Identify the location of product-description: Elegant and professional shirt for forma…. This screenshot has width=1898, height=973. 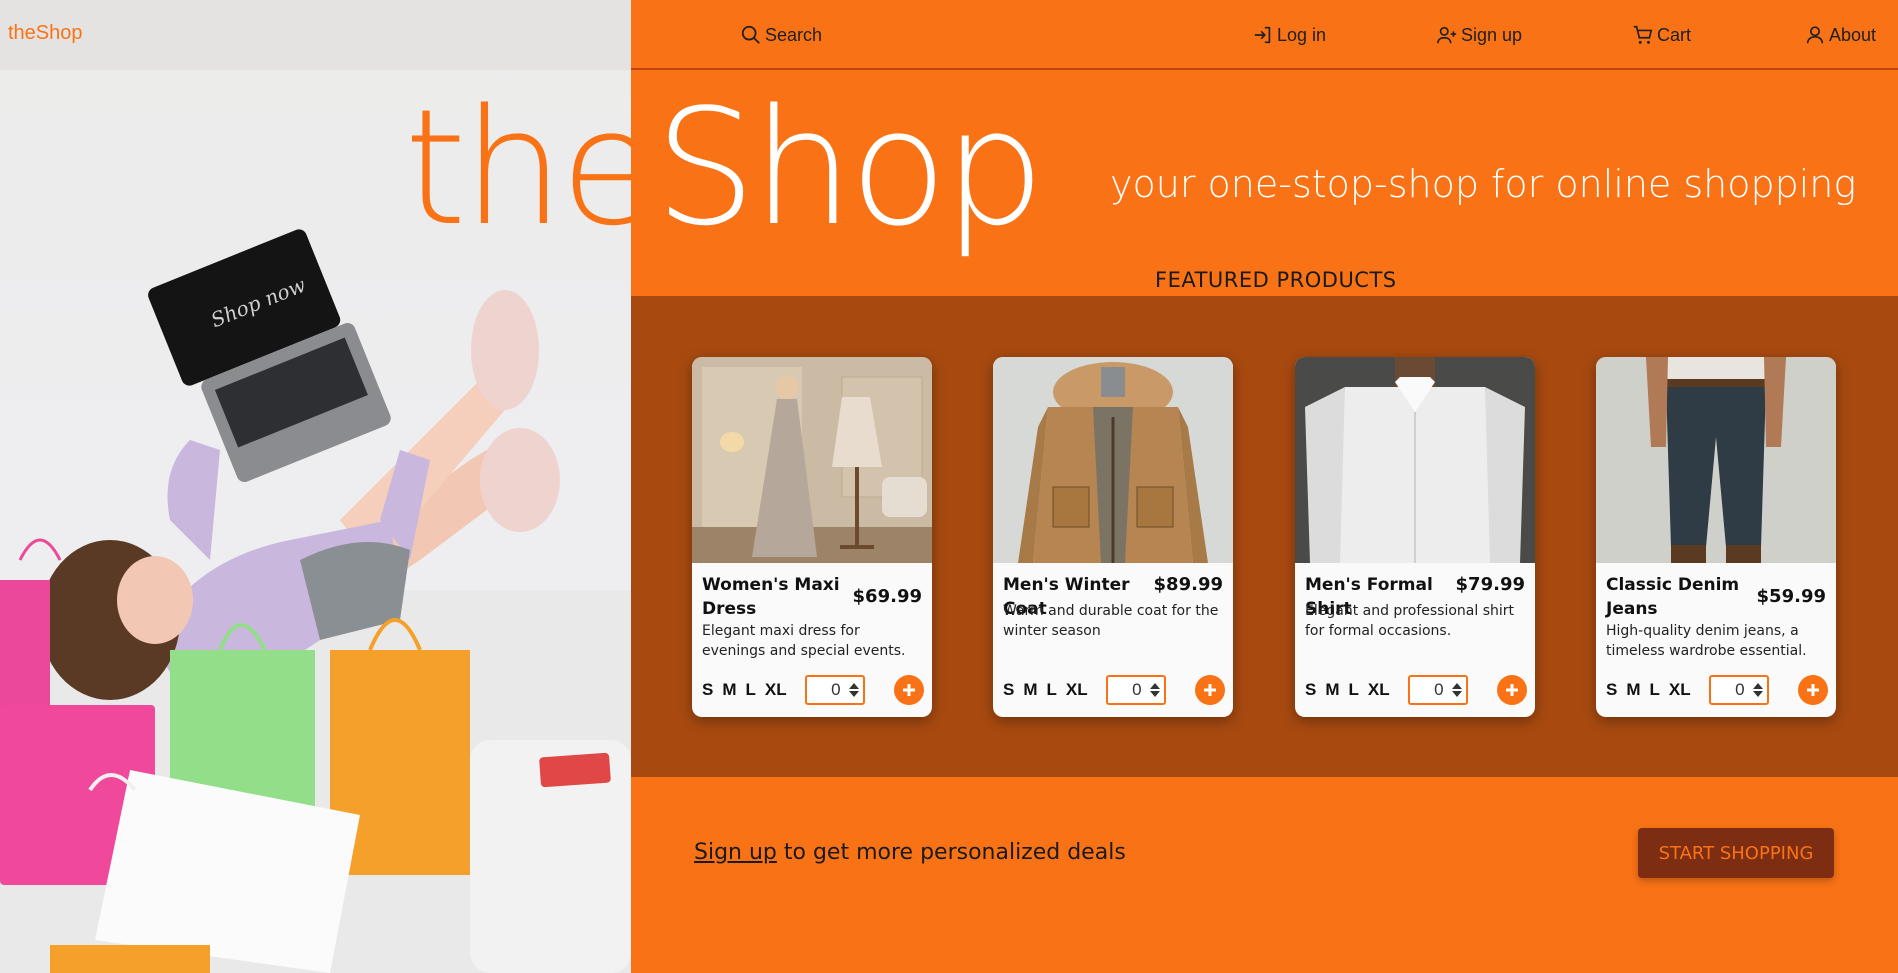
(1409, 621).